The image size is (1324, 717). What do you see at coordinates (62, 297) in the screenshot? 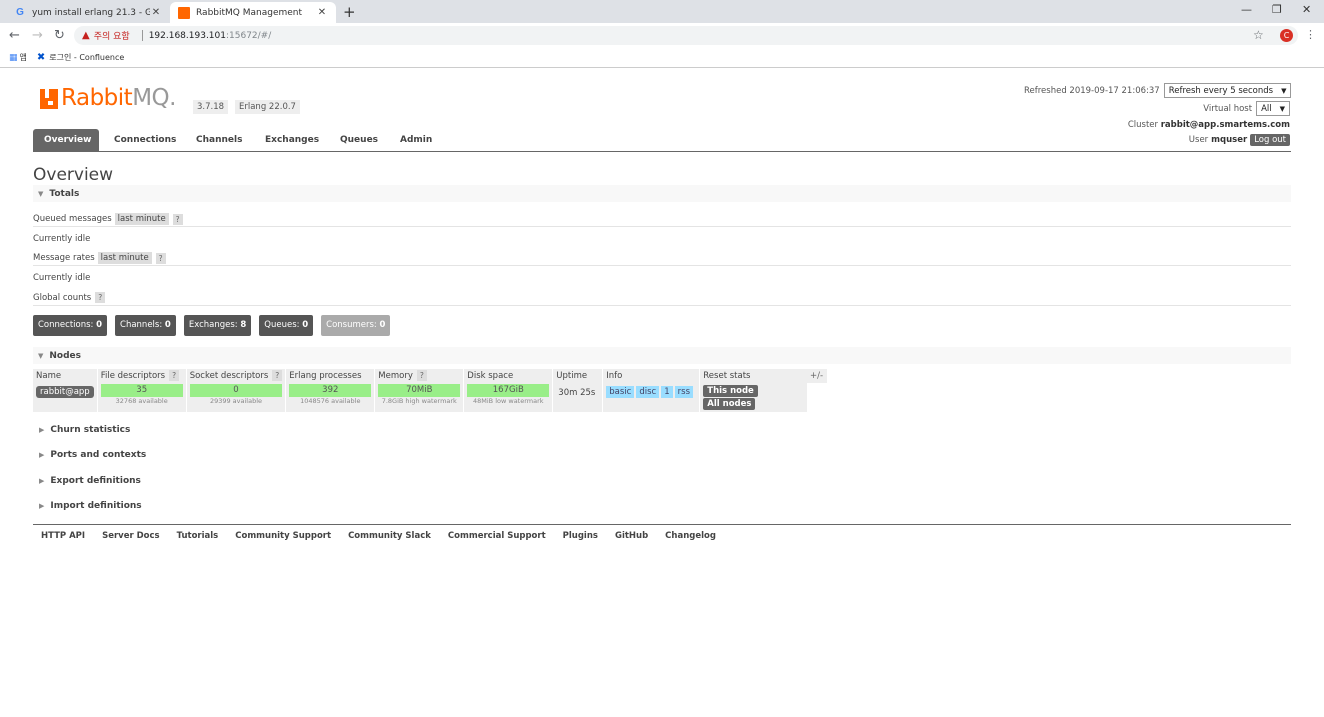
I see `global-counts-label: Global counts` at bounding box center [62, 297].